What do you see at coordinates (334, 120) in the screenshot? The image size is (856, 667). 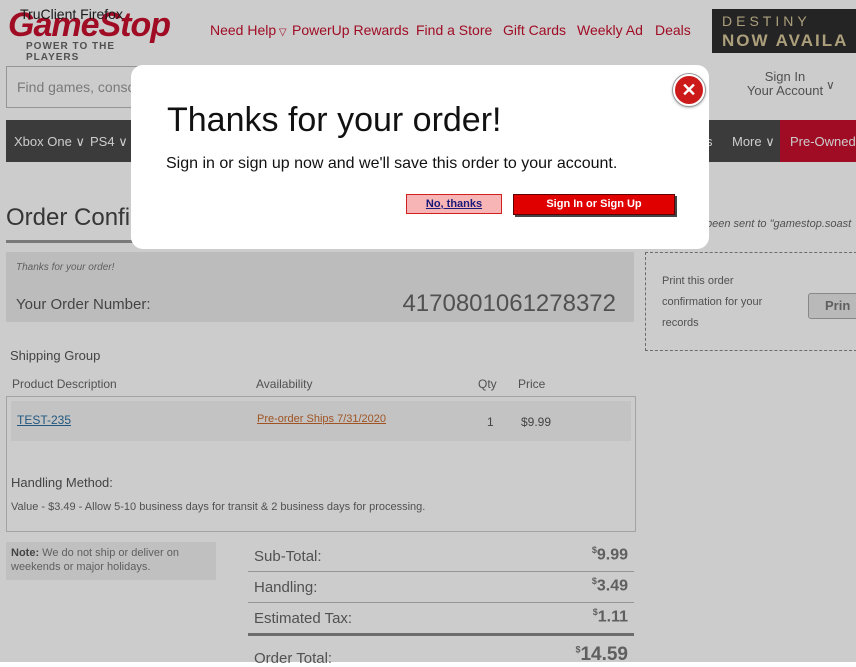 I see `modal-title: Thanks for your order!` at bounding box center [334, 120].